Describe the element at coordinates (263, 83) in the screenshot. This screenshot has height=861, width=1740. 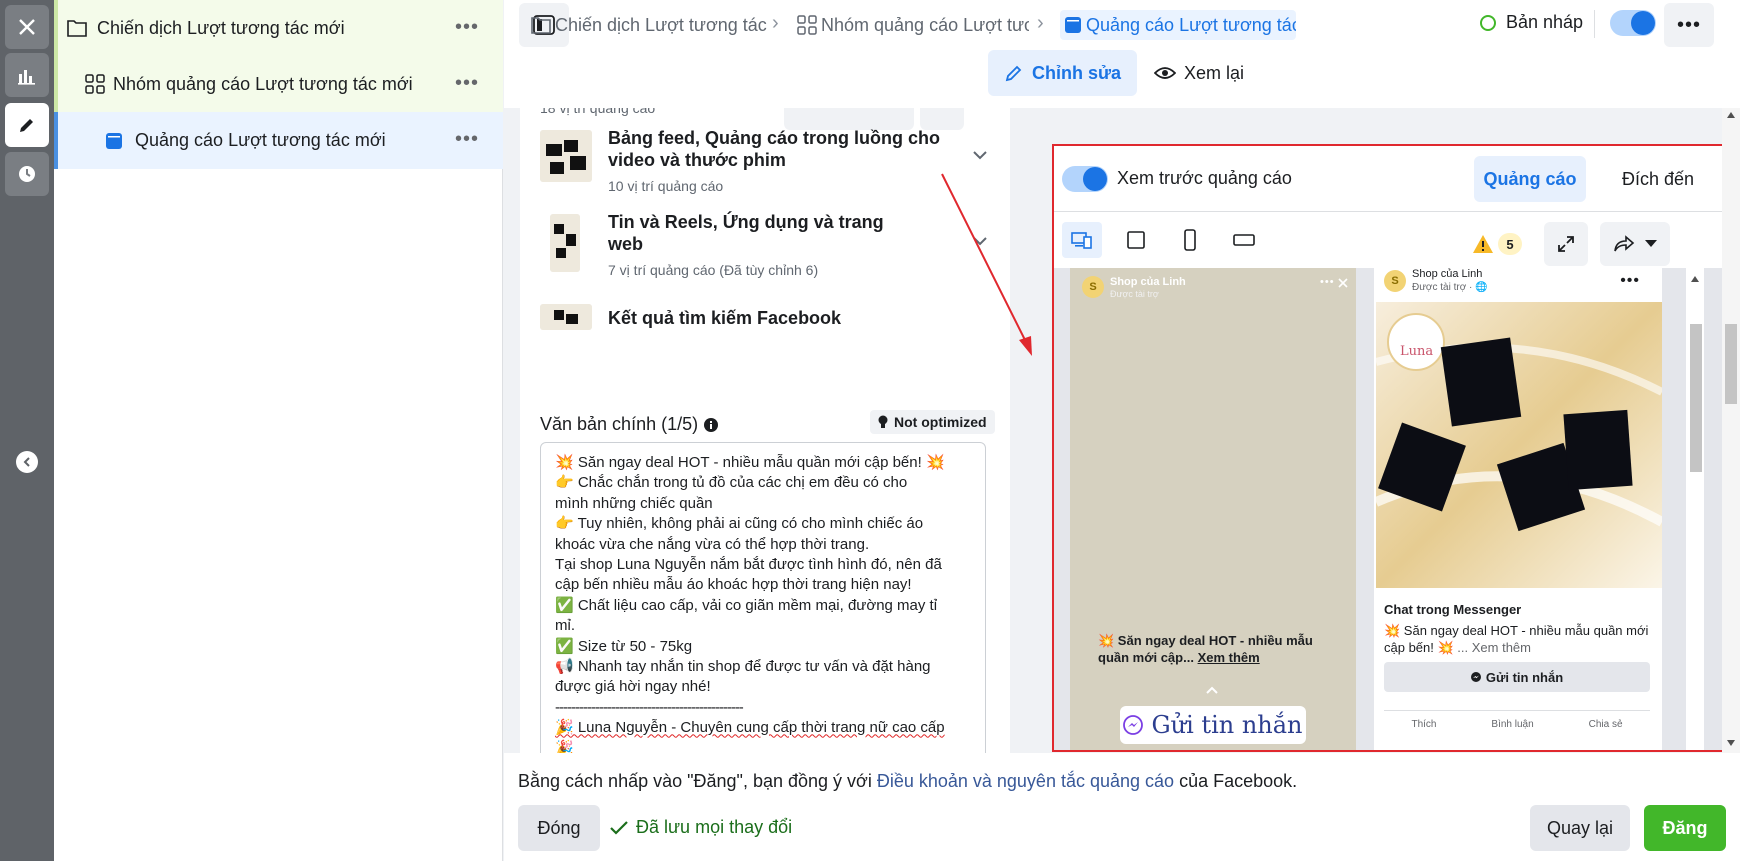
I see `adset-label: Nhóm quảng cáo Lượt tương tác mới` at that location.